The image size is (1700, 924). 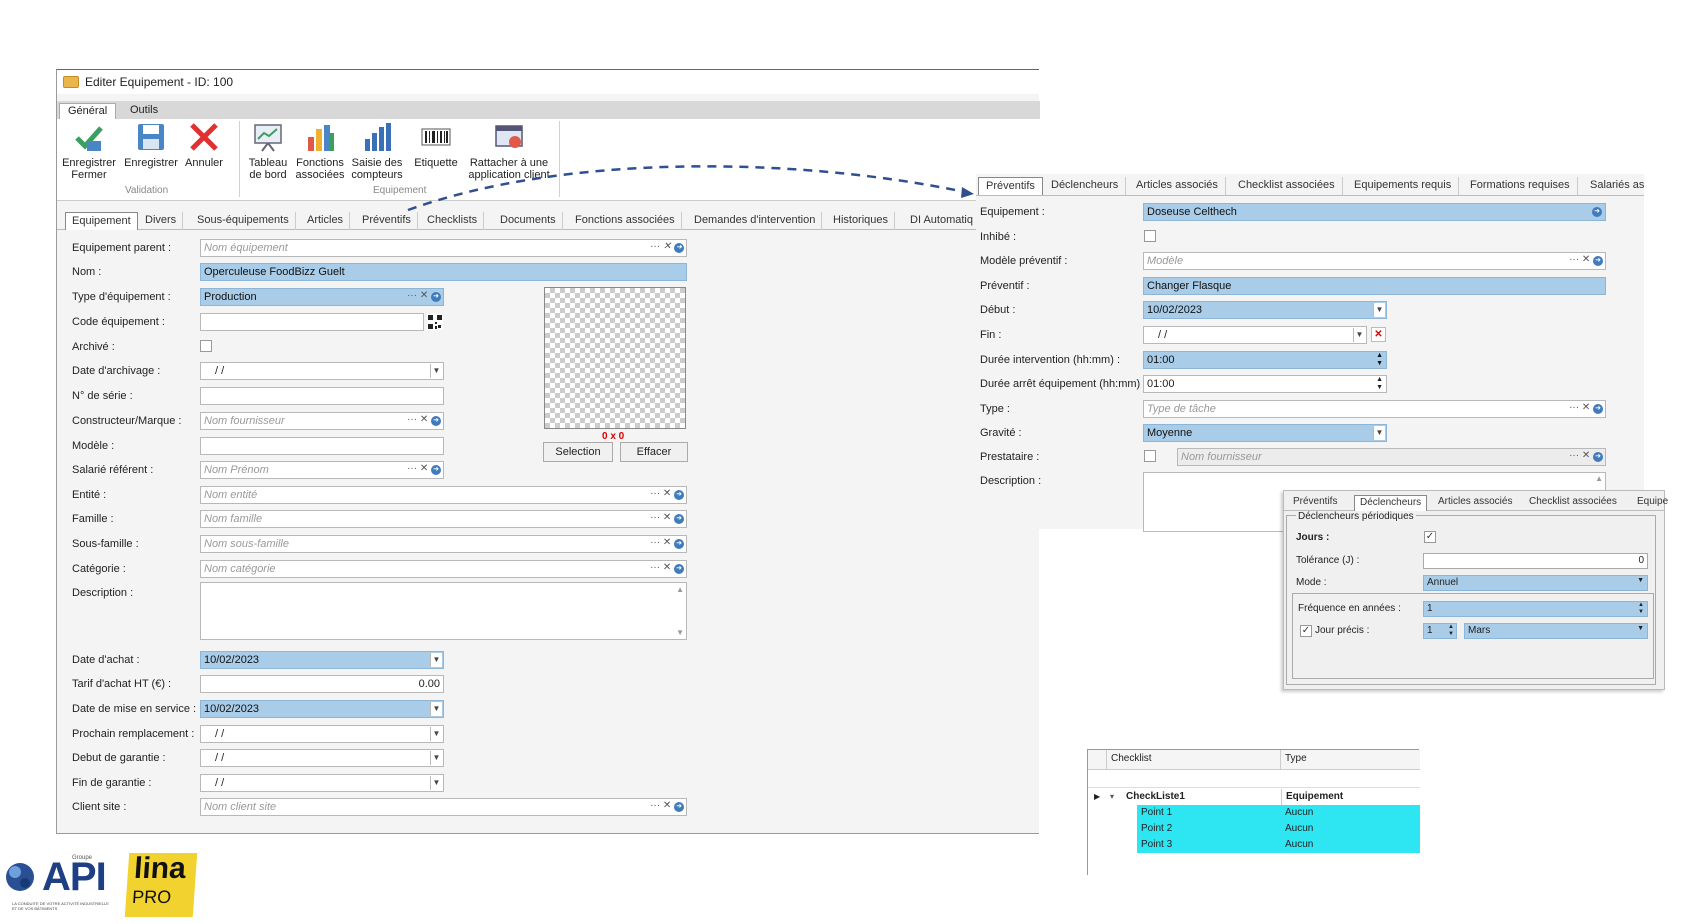 I want to click on fin-input: / / ▼, so click(x=1255, y=335).